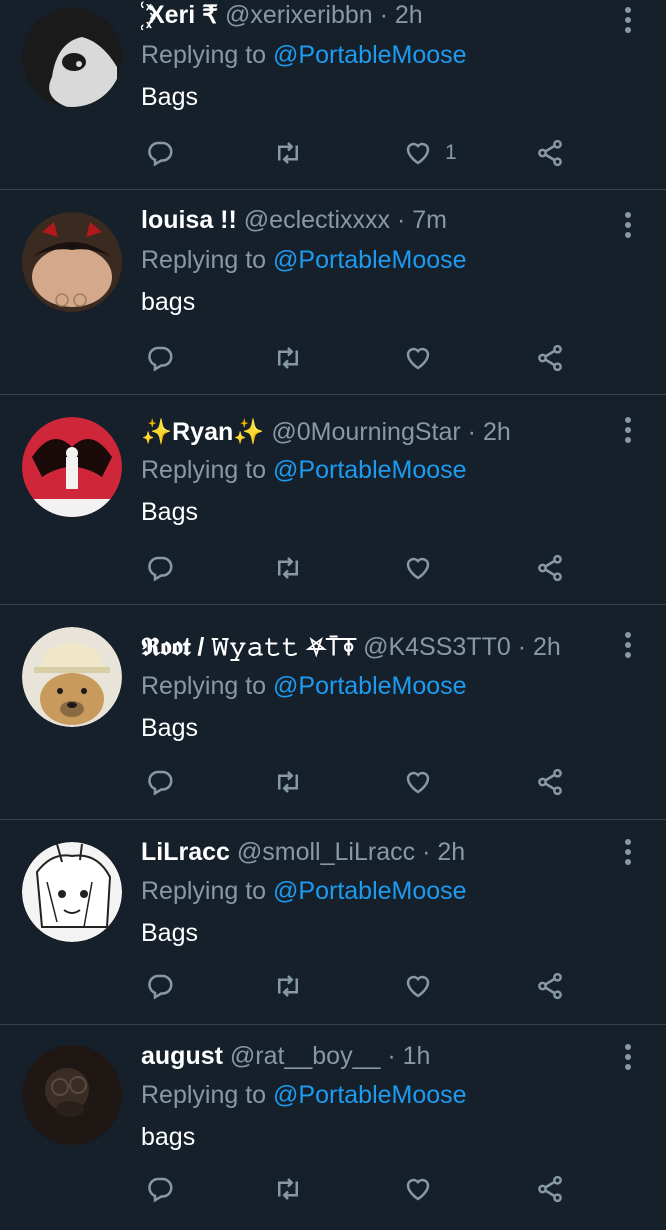 The image size is (666, 1230). What do you see at coordinates (248, 647) in the screenshot?
I see `display-name: 𝕽𝖔𝖔𝖙 / 𝚆𝚢𝚊𝚝𝚝 ⛧⍑⍕` at bounding box center [248, 647].